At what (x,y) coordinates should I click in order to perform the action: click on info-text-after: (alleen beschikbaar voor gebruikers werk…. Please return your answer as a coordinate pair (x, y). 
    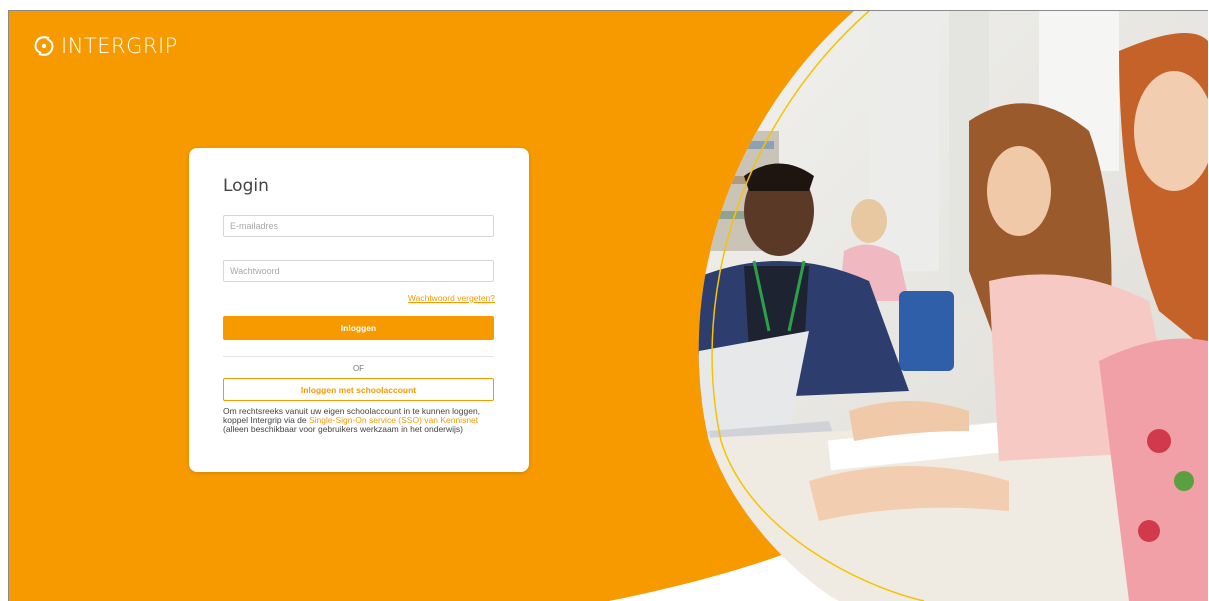
    Looking at the image, I should click on (343, 429).